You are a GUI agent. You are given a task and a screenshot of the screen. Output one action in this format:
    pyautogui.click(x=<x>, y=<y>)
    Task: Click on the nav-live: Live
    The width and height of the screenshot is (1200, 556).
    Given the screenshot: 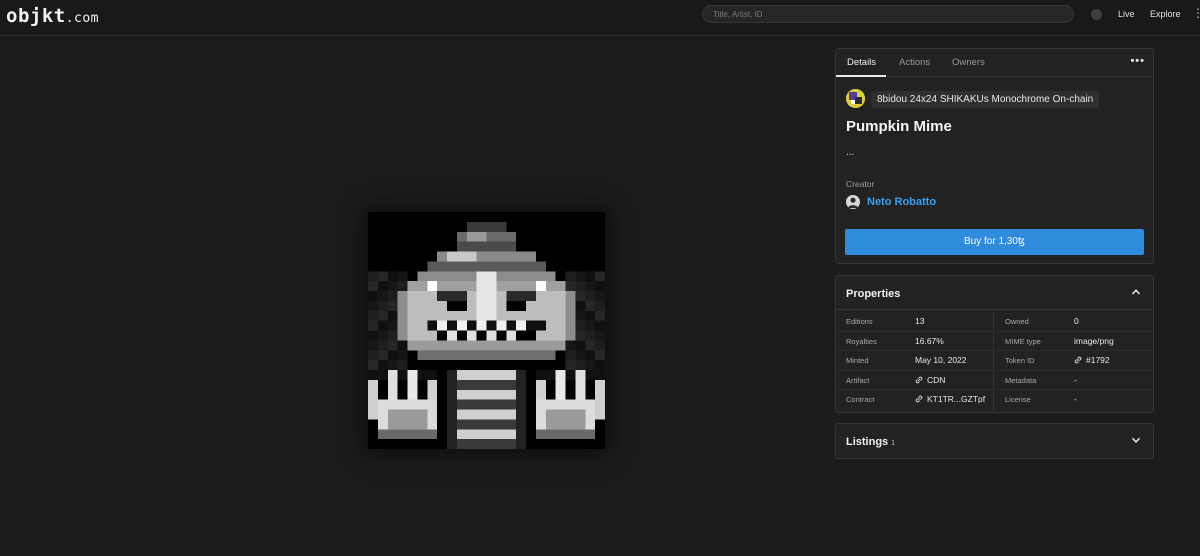 What is the action you would take?
    pyautogui.click(x=1126, y=14)
    